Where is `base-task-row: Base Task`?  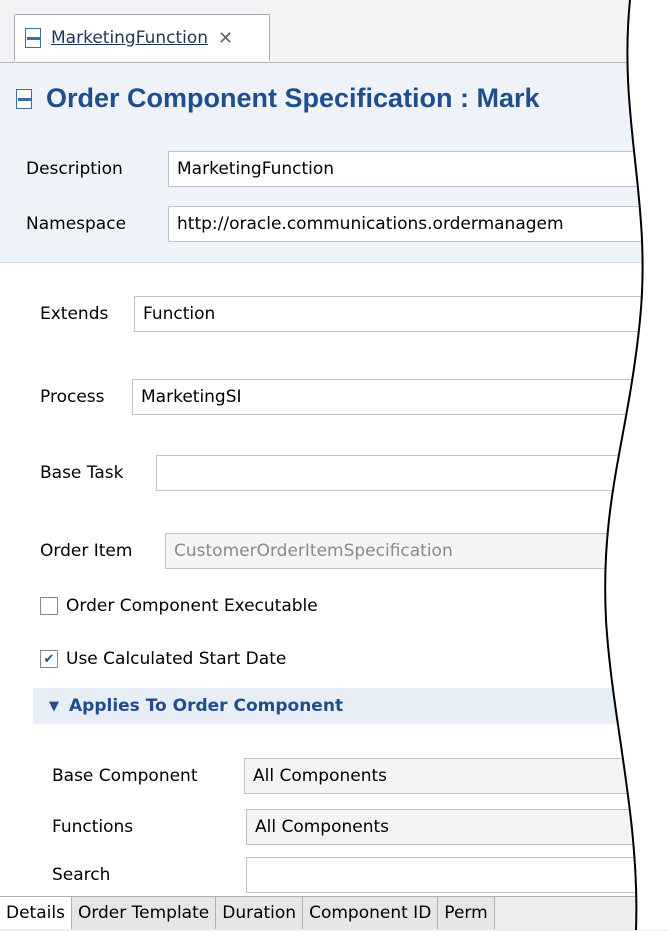 base-task-row: Base Task is located at coordinates (354, 473).